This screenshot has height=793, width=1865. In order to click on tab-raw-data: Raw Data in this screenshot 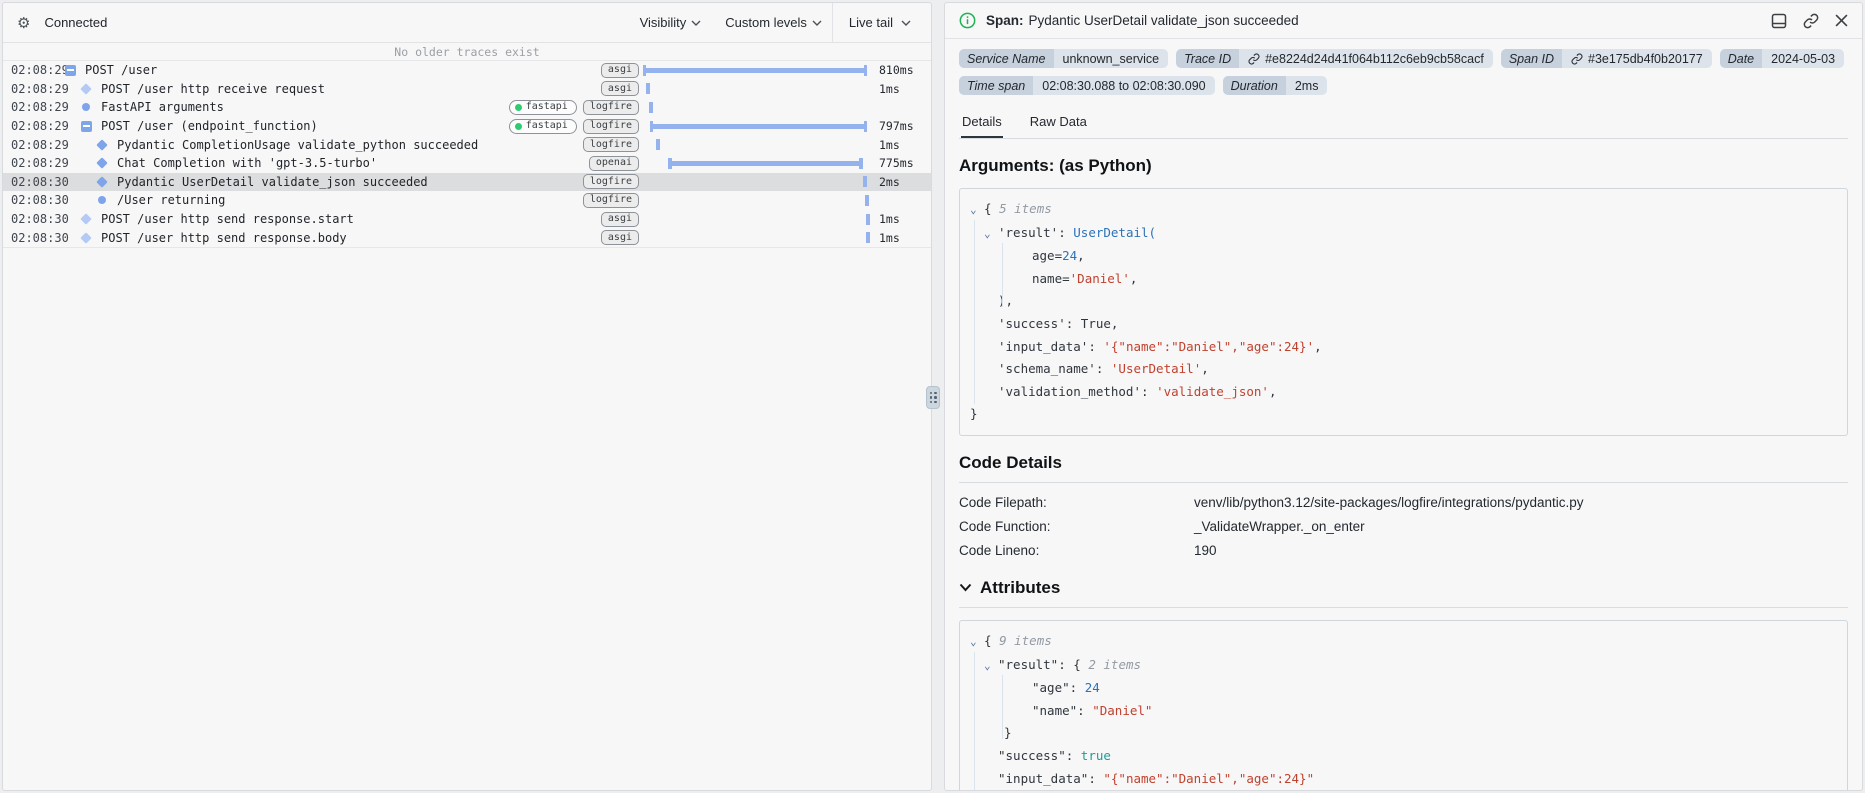, I will do `click(1058, 124)`.